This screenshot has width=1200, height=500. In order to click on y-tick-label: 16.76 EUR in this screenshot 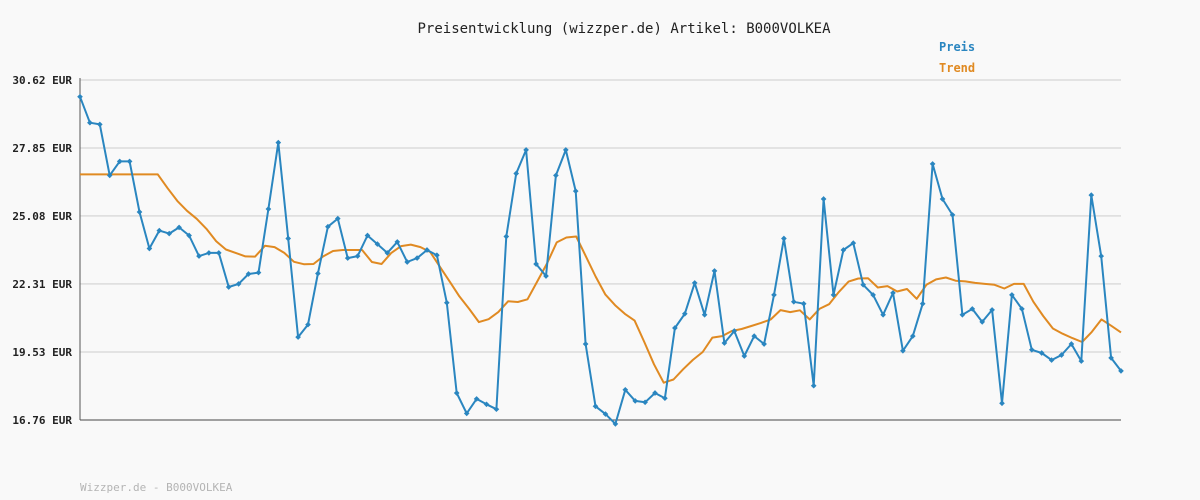, I will do `click(42, 420)`.